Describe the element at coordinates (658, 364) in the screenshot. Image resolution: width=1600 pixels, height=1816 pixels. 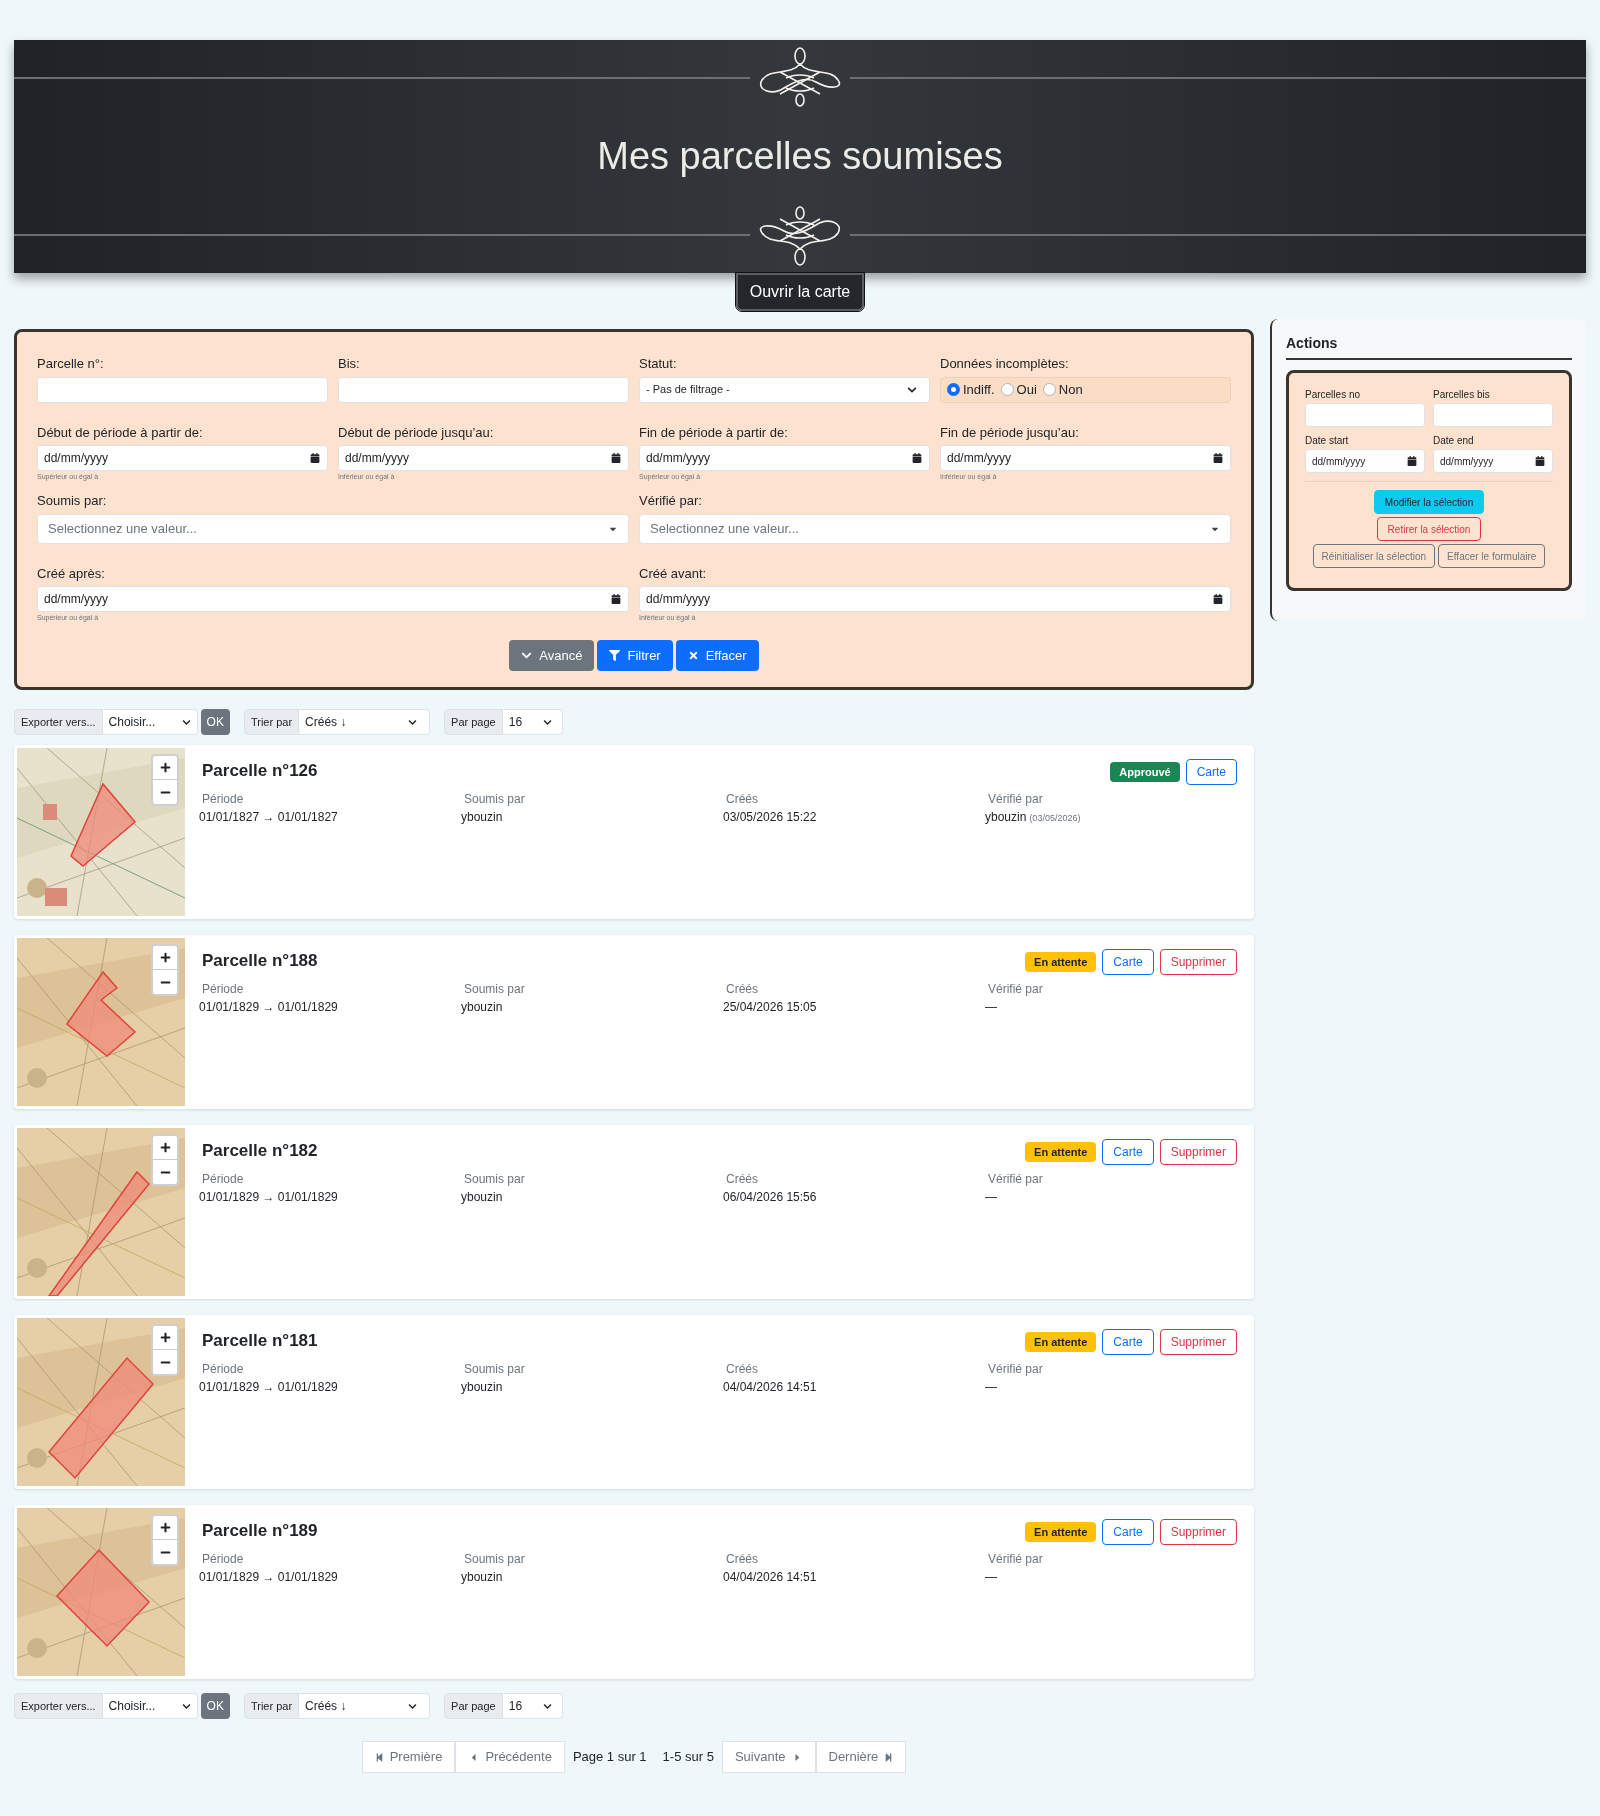
I see `field-label: Statut:` at that location.